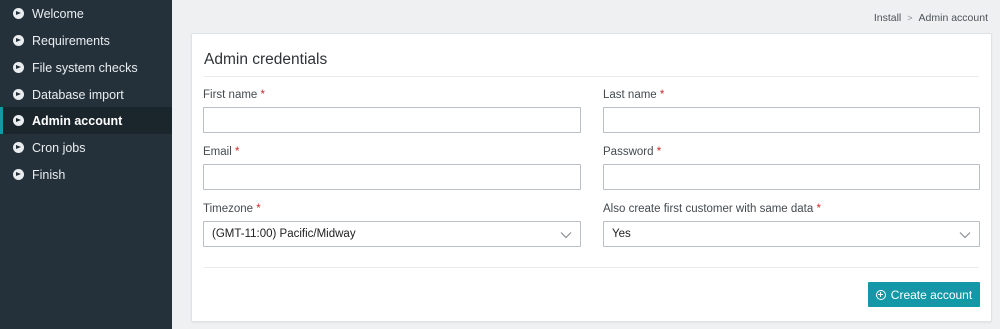 The width and height of the screenshot is (1000, 329). I want to click on create-account-button: Create account, so click(924, 294).